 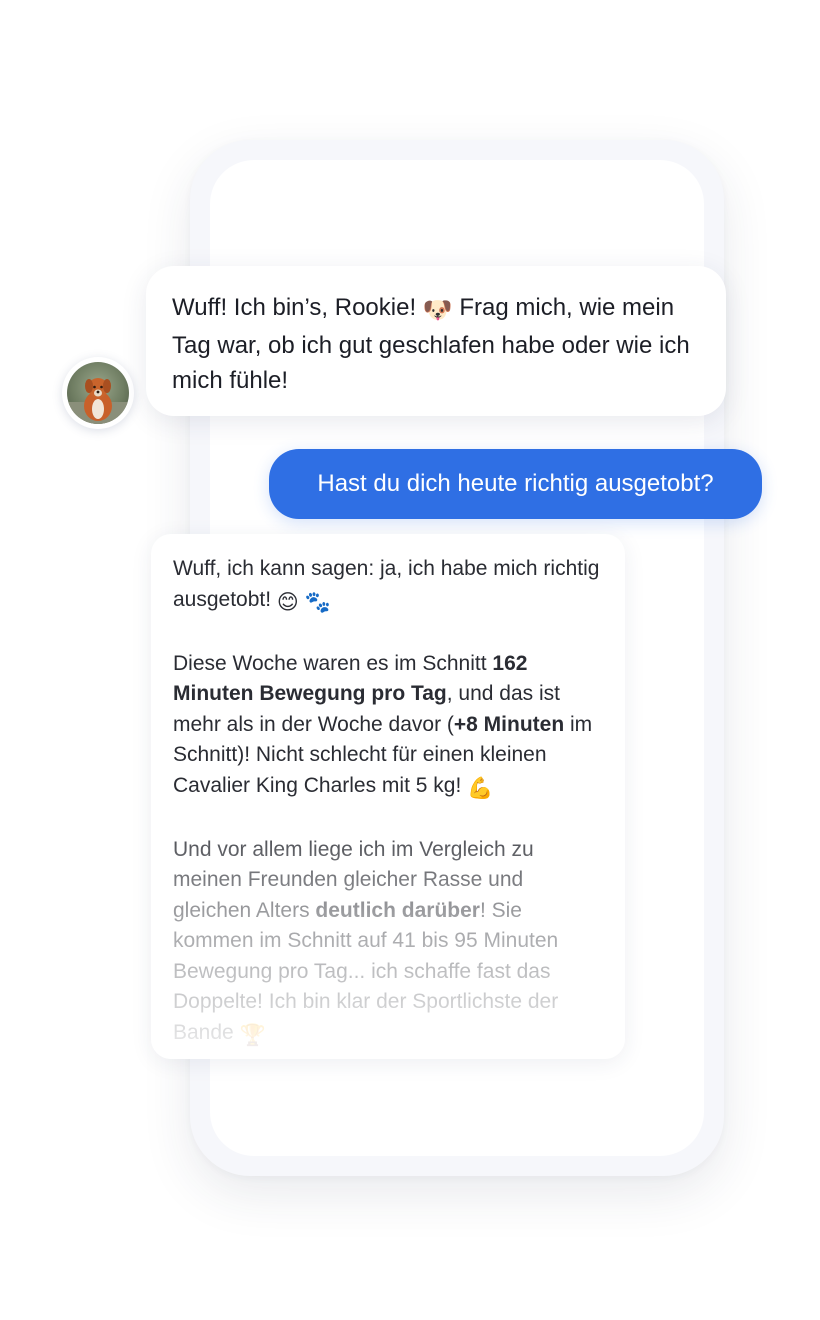 I want to click on avatar-photo, so click(x=98, y=393).